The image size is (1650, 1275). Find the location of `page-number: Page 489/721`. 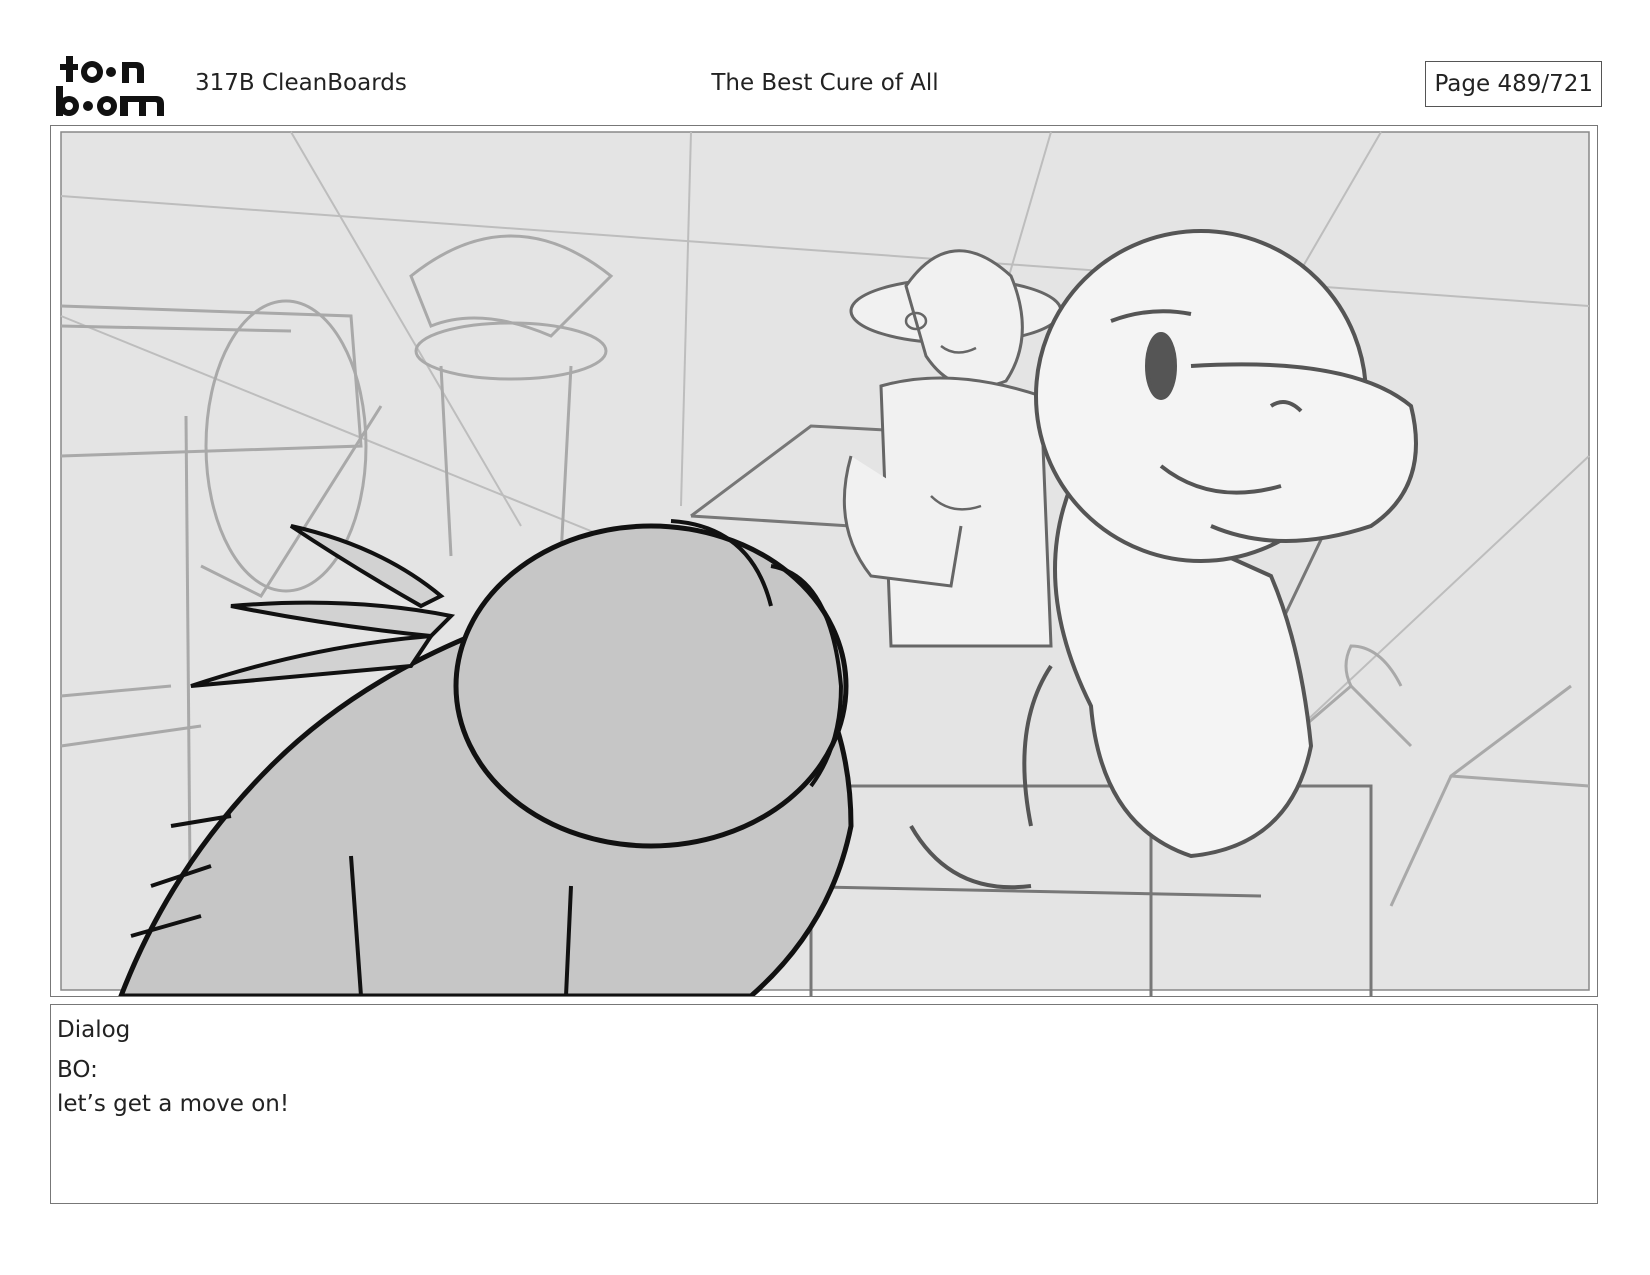

page-number: Page 489/721 is located at coordinates (1513, 84).